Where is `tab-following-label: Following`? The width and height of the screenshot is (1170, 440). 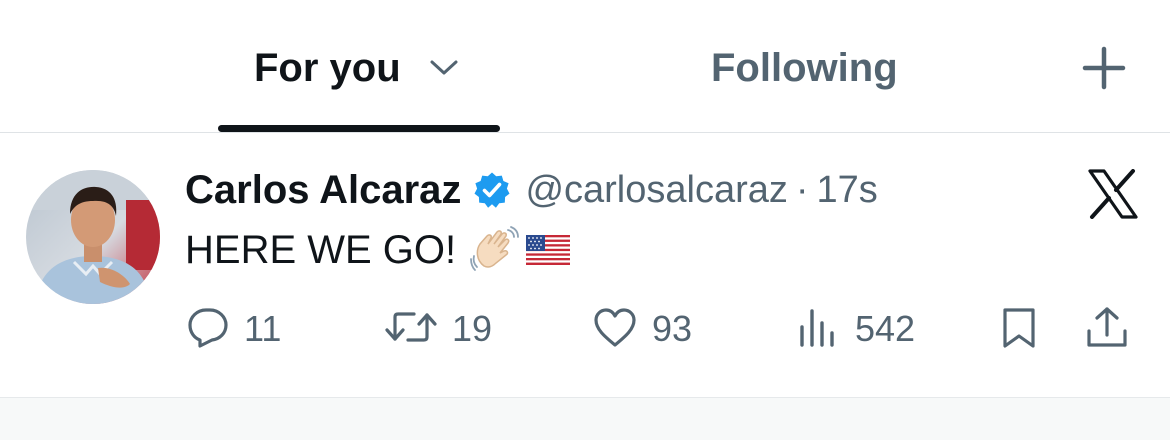
tab-following-label: Following is located at coordinates (804, 67).